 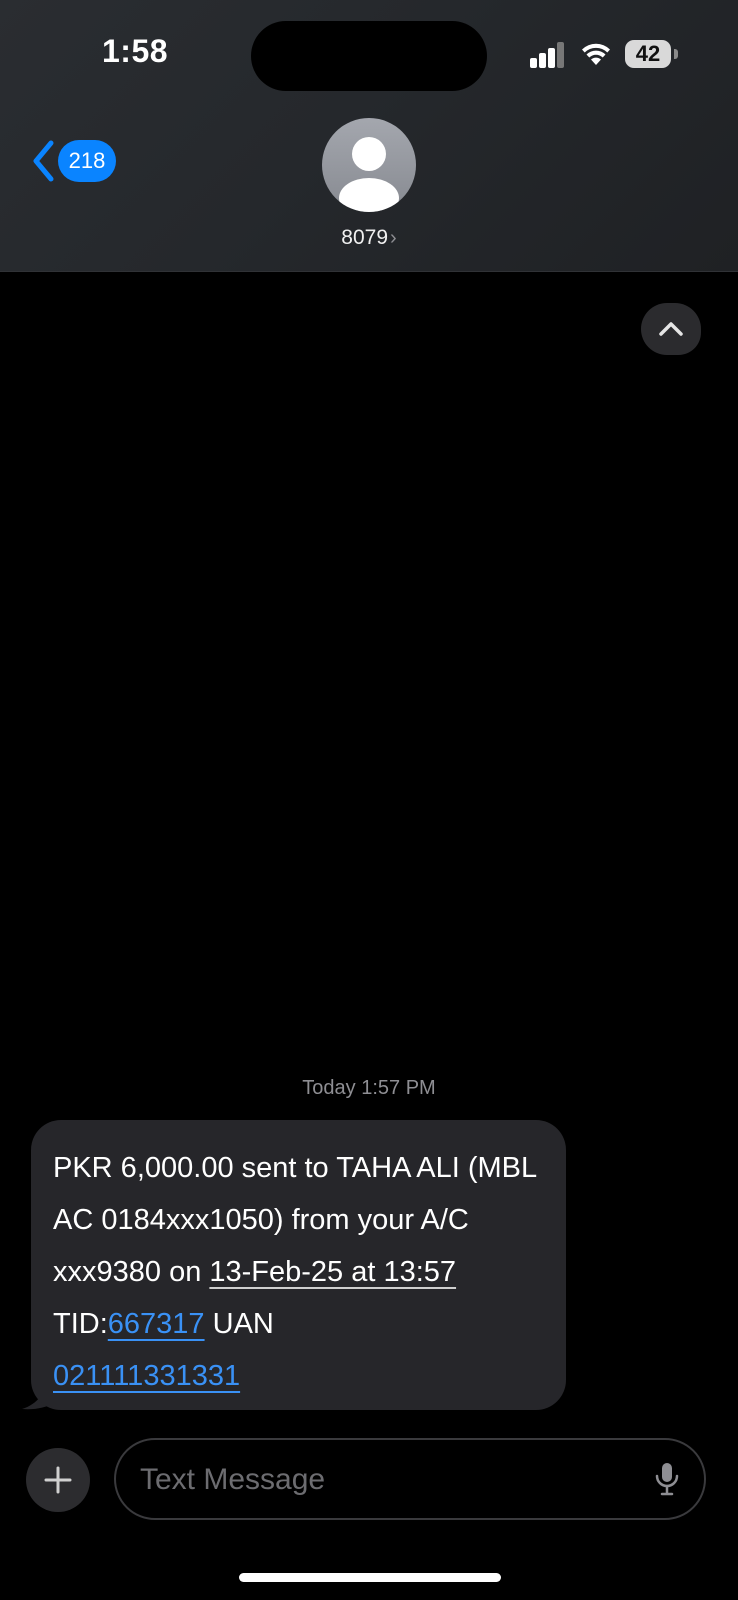 I want to click on message-input, so click(x=380, y=1480).